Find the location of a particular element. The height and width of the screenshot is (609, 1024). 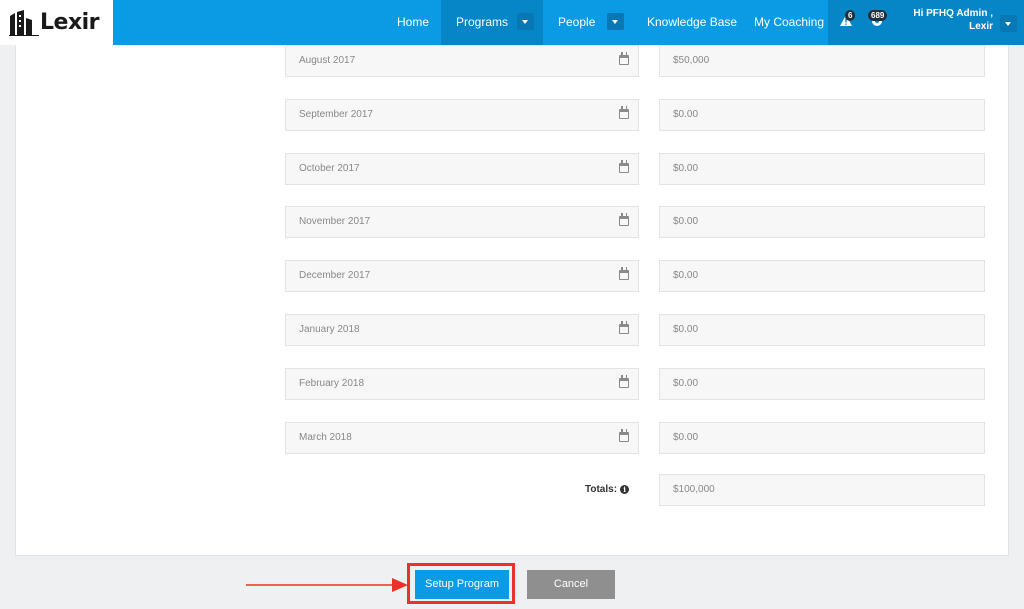

month-label: January 2018 is located at coordinates (329, 329).